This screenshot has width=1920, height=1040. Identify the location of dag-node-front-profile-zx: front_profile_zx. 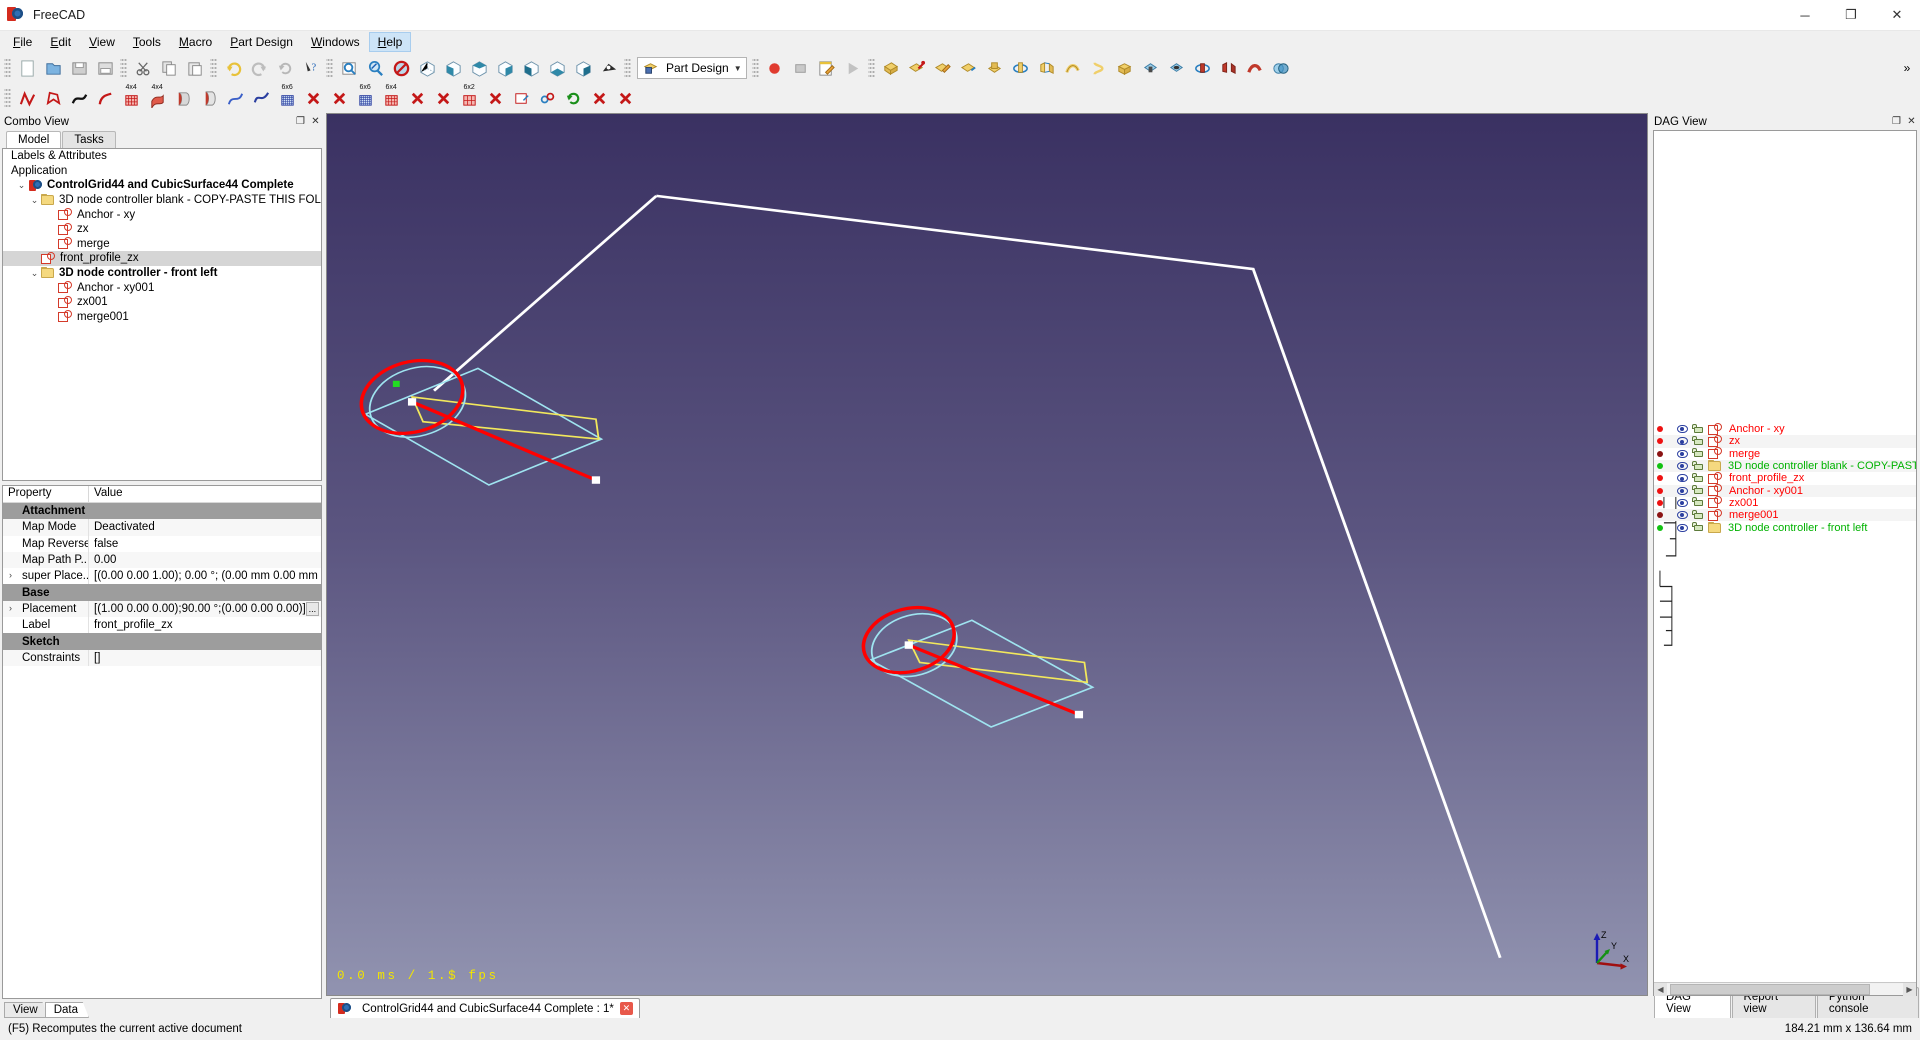
(1785, 477).